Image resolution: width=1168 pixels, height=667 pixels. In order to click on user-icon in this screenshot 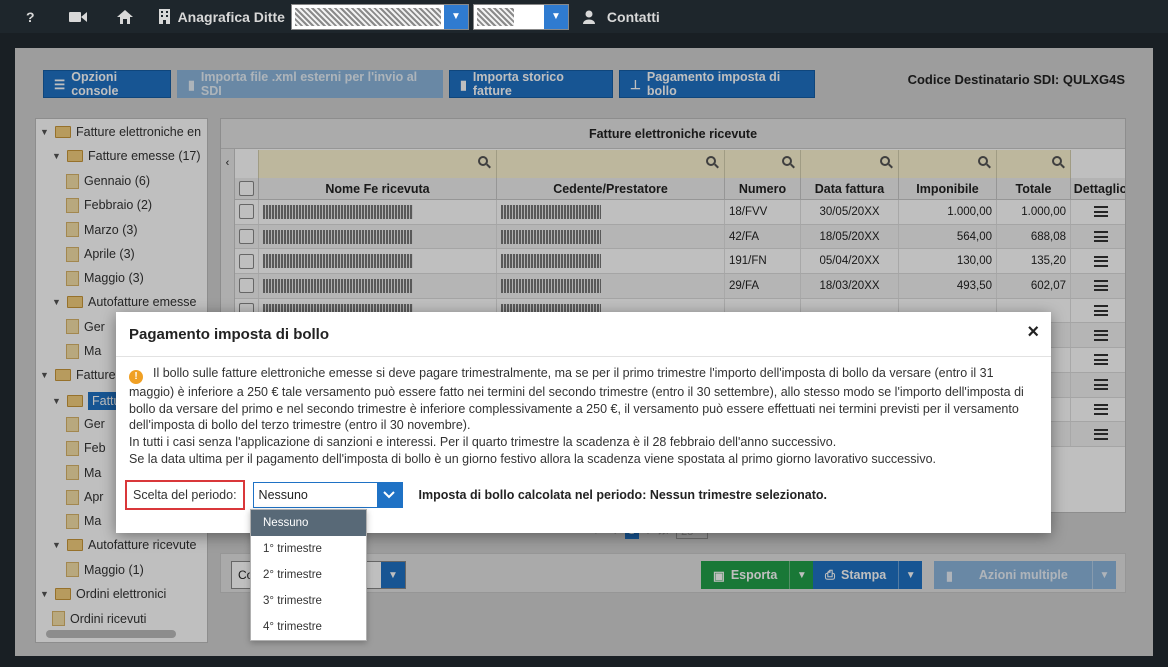, I will do `click(588, 16)`.